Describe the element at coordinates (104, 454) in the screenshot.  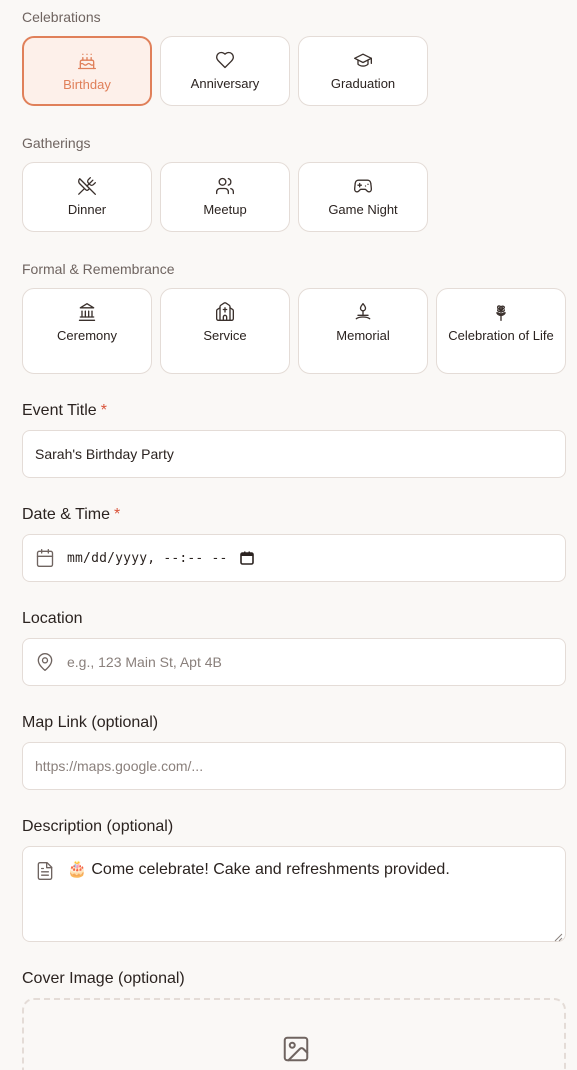
I see `event-title-value: Sarah's Birthday Party` at that location.